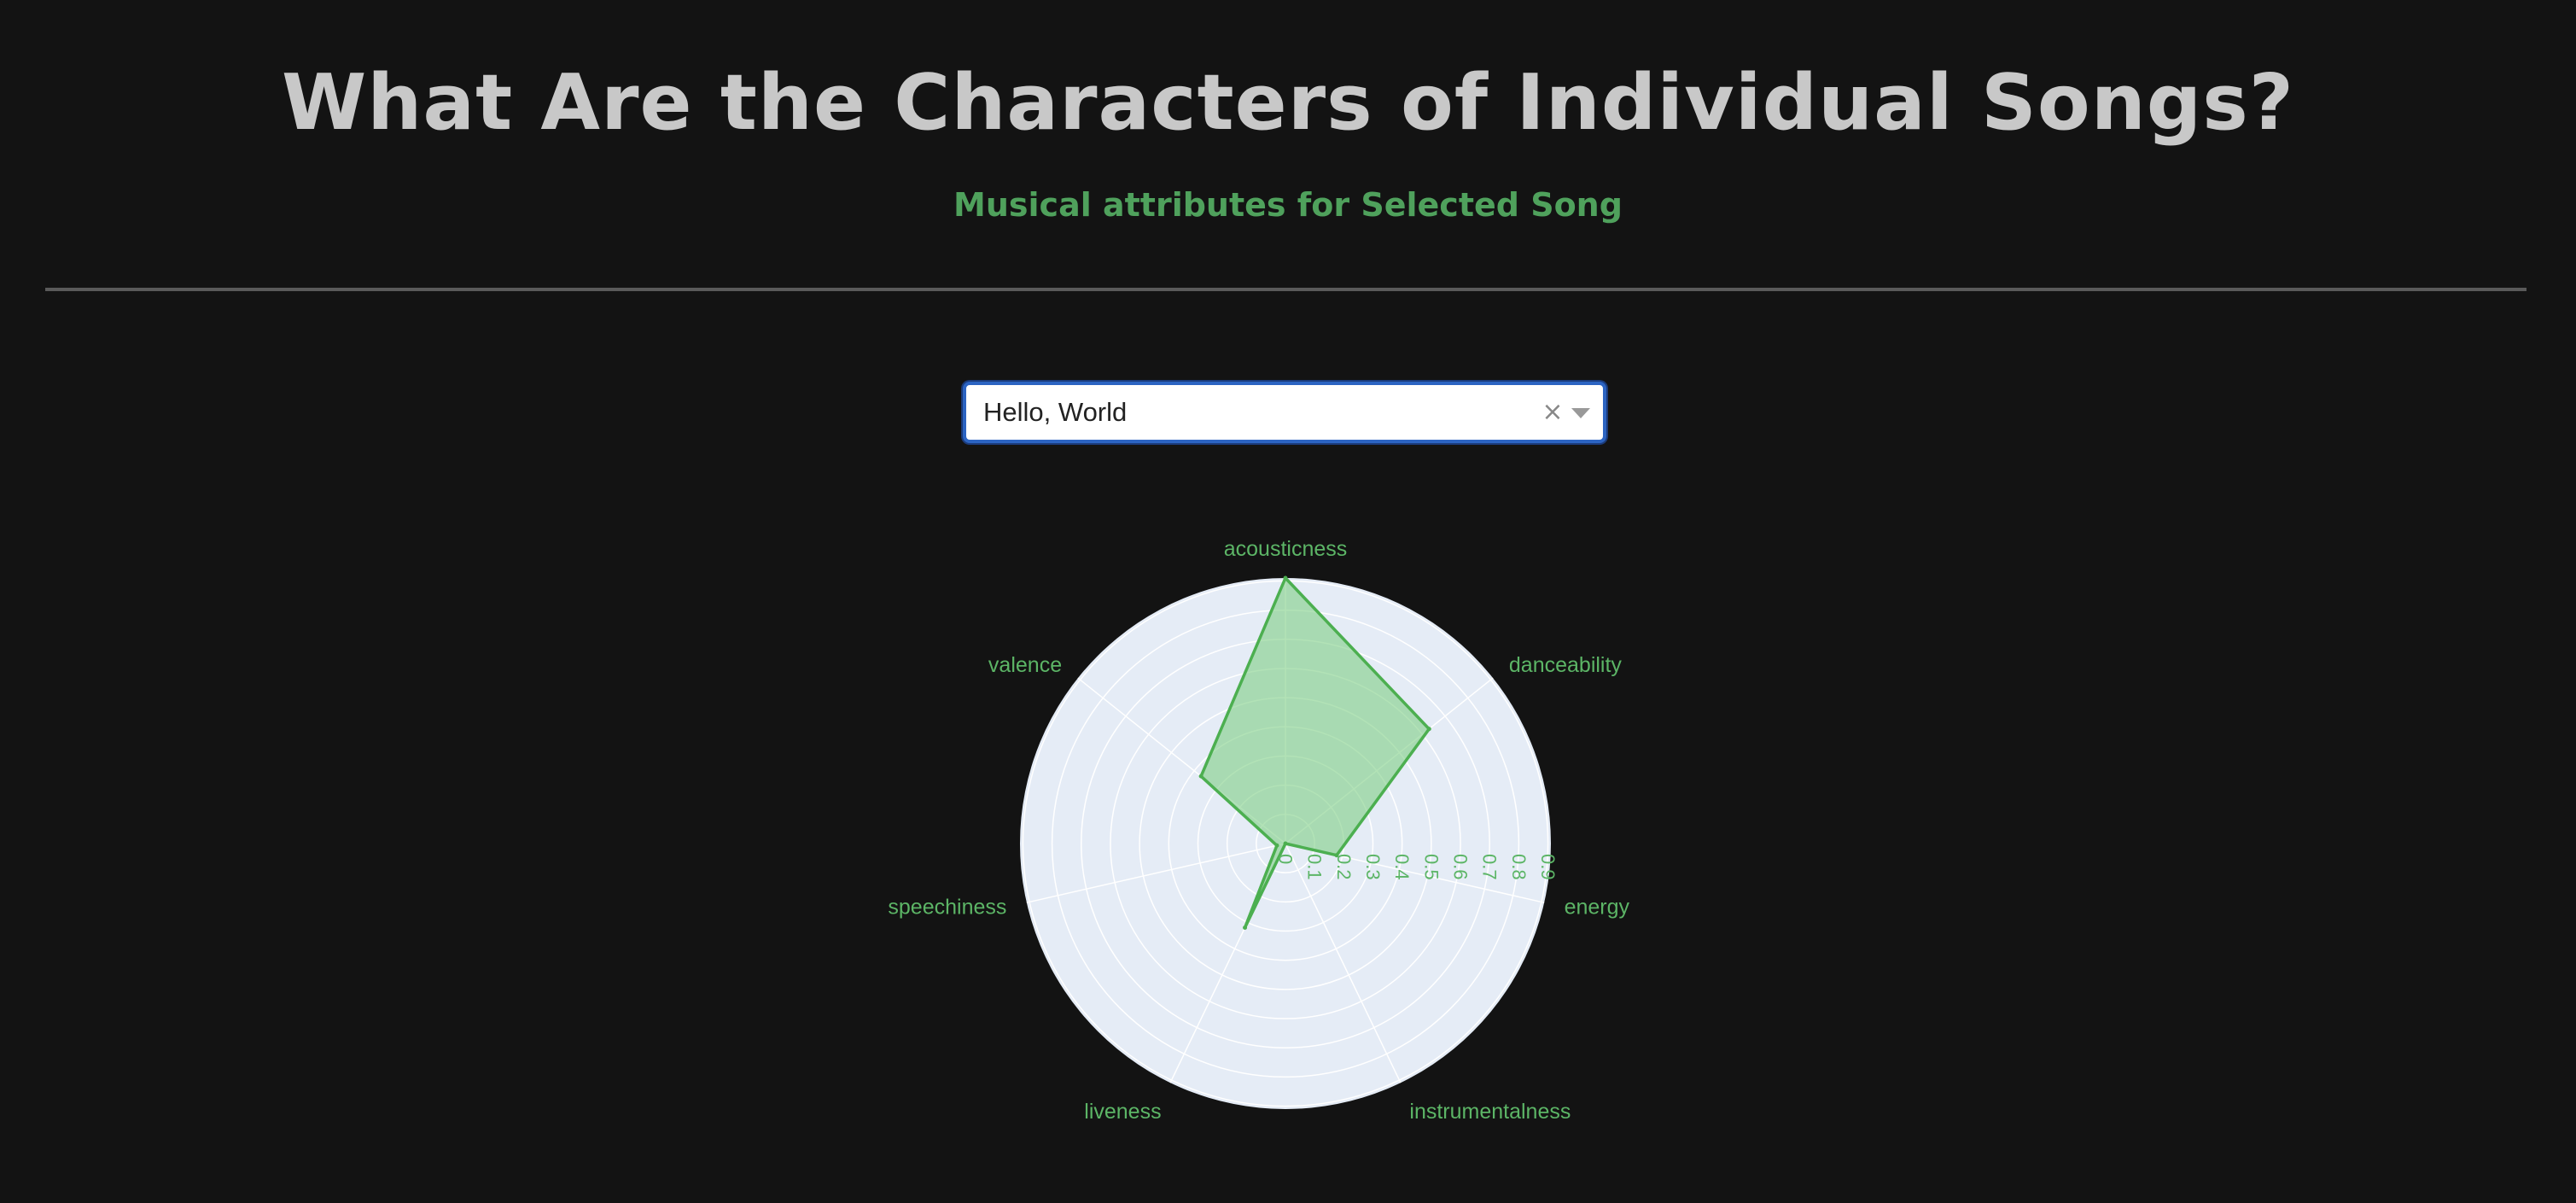 This screenshot has width=2576, height=1203. Describe the element at coordinates (1285, 289) in the screenshot. I see `divider` at that location.